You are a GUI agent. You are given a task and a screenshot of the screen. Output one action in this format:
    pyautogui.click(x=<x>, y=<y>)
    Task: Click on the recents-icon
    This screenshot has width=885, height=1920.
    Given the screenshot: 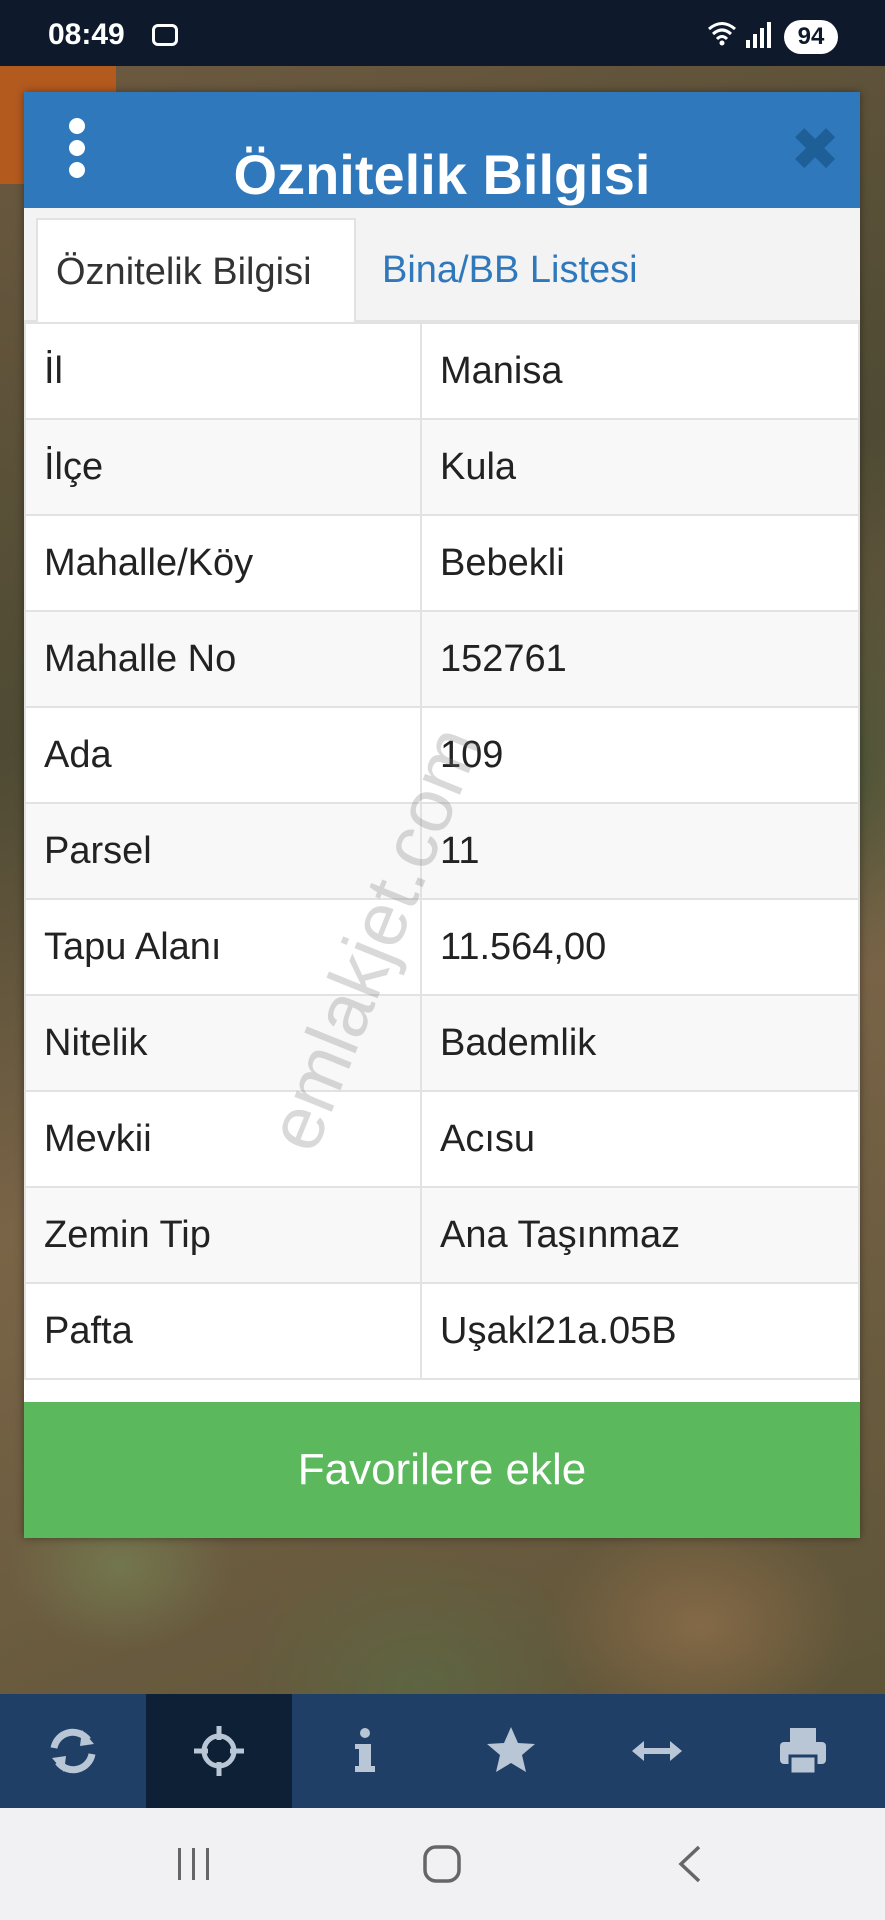 What is the action you would take?
    pyautogui.click(x=193, y=1864)
    